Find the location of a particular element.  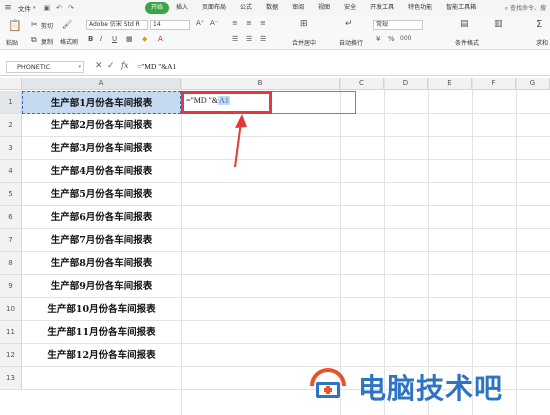

cell-a10: 生产部10月份各车间报表 is located at coordinates (101, 309).